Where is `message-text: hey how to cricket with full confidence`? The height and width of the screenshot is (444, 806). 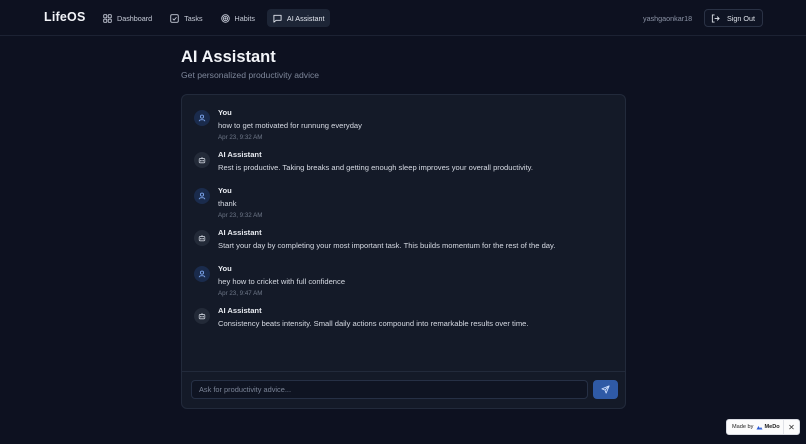
message-text: hey how to cricket with full confidence is located at coordinates (282, 281).